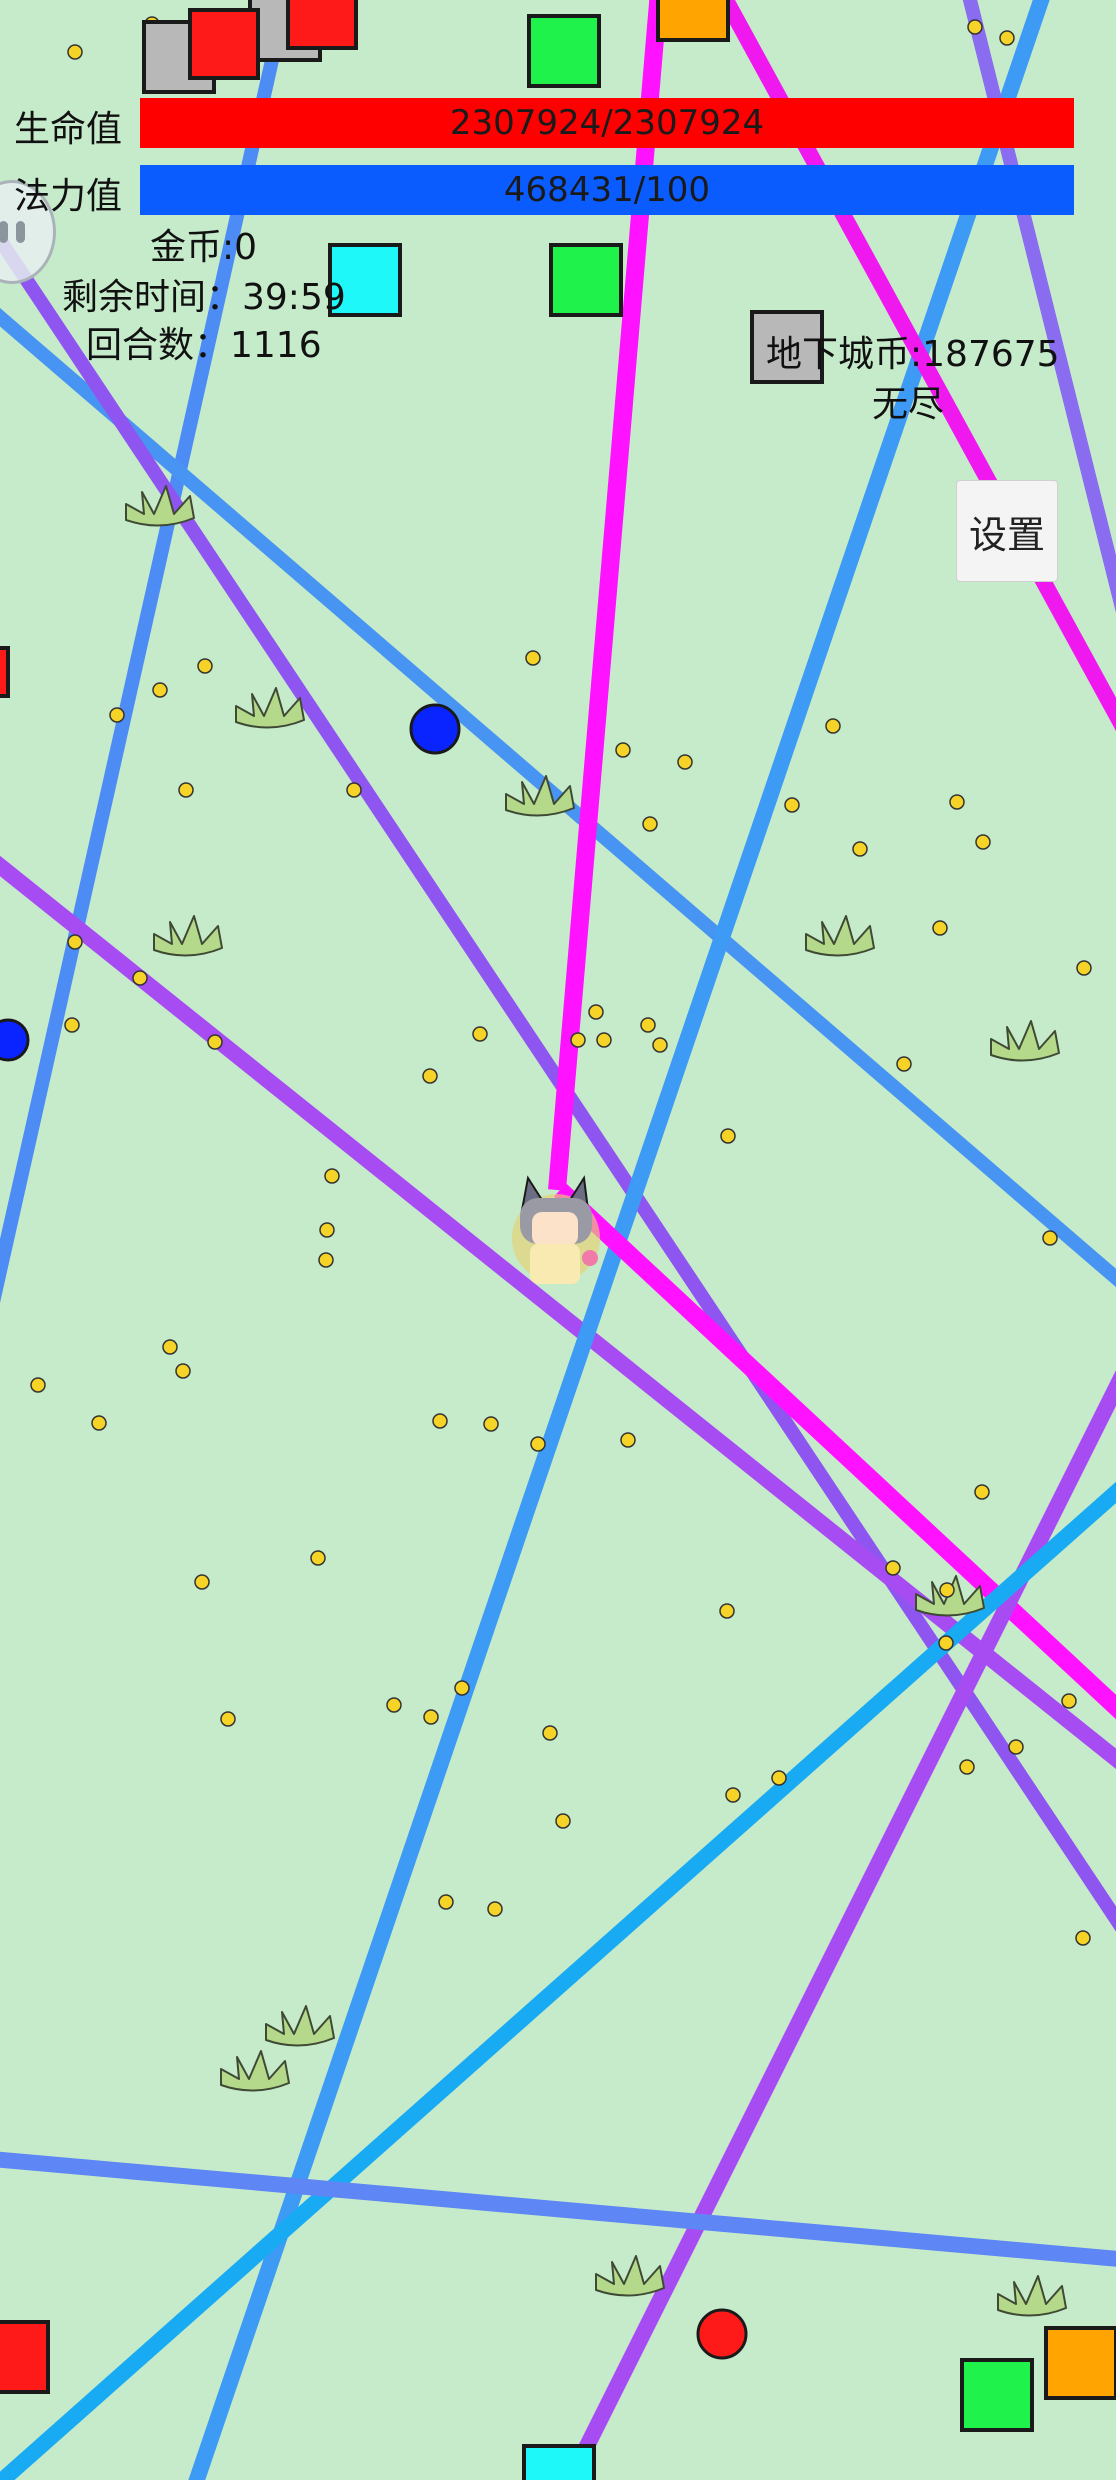 This screenshot has height=2480, width=1116. What do you see at coordinates (913, 354) in the screenshot?
I see `dungeon-coins: 地下城币:187675` at bounding box center [913, 354].